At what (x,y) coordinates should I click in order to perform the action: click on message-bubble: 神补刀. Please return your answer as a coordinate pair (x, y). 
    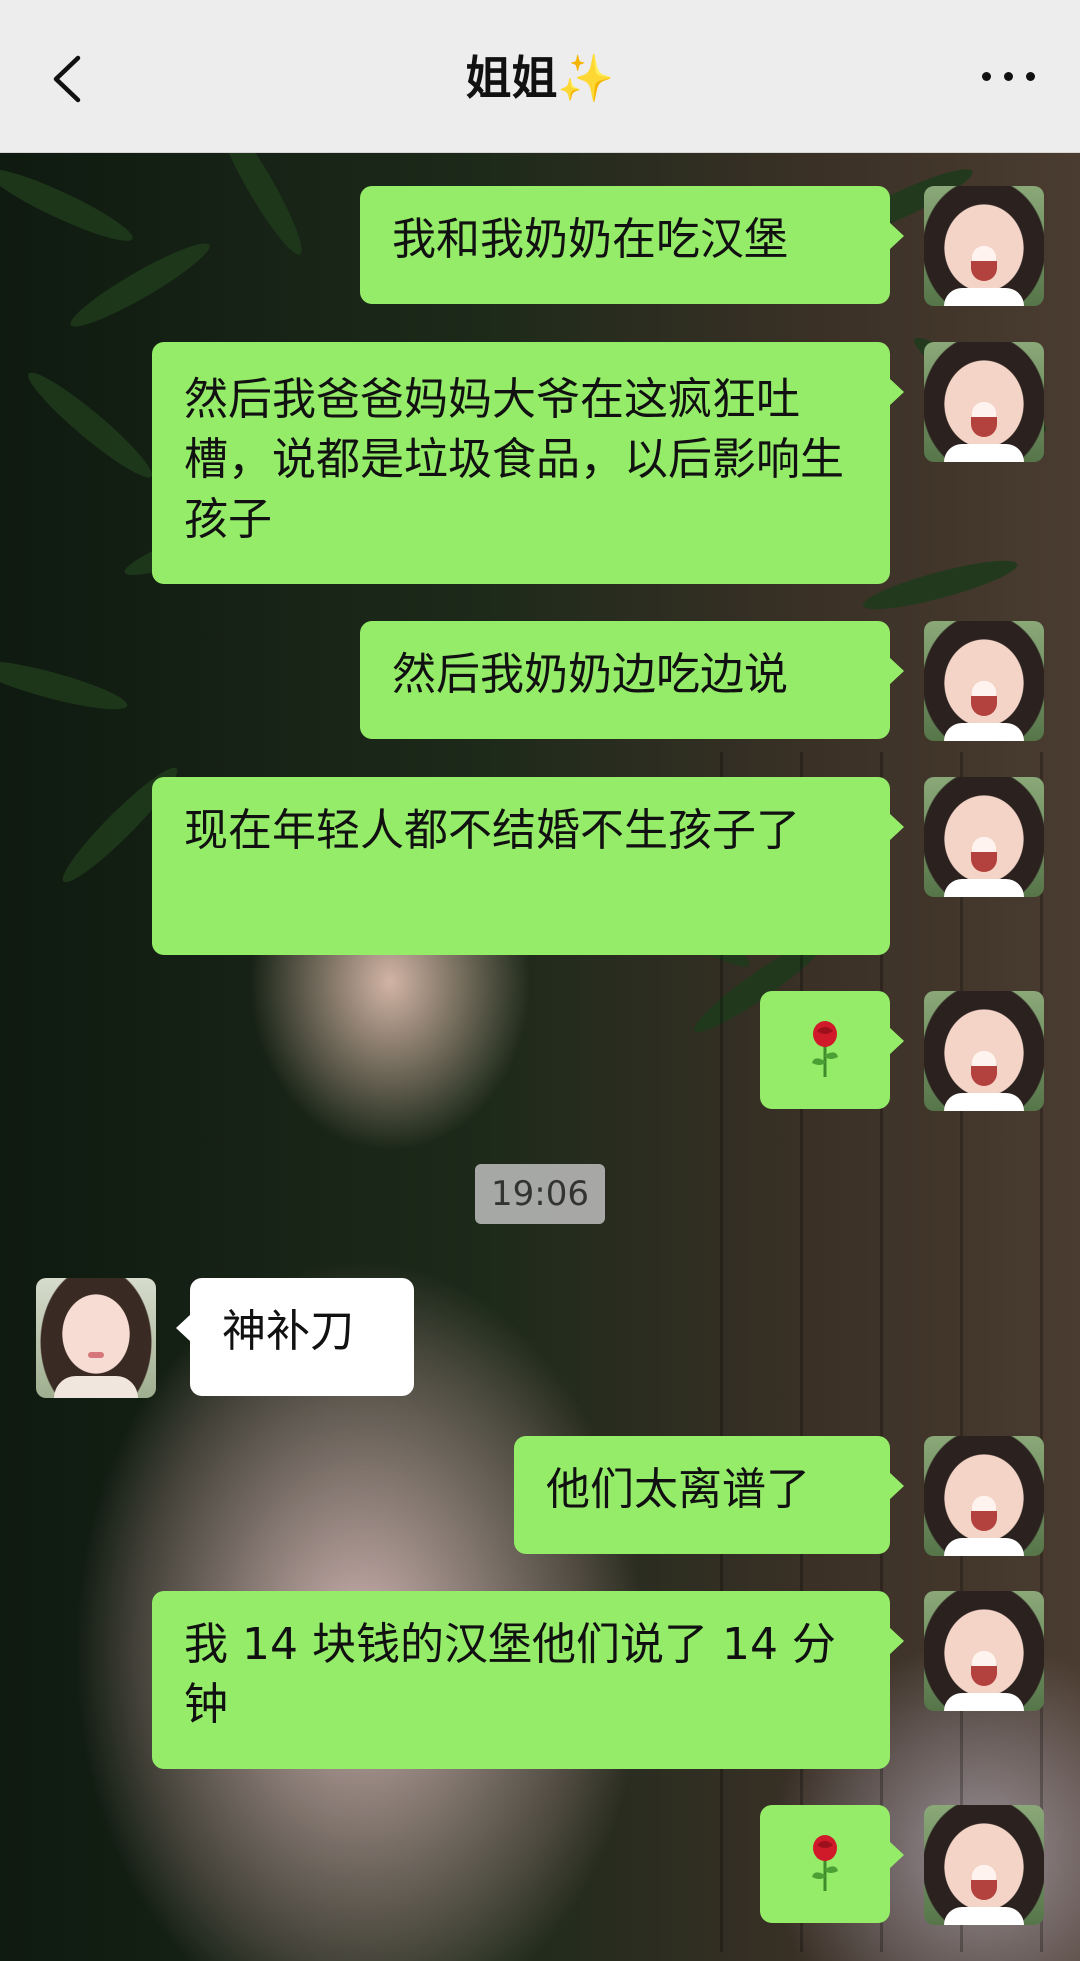
    Looking at the image, I should click on (295, 1337).